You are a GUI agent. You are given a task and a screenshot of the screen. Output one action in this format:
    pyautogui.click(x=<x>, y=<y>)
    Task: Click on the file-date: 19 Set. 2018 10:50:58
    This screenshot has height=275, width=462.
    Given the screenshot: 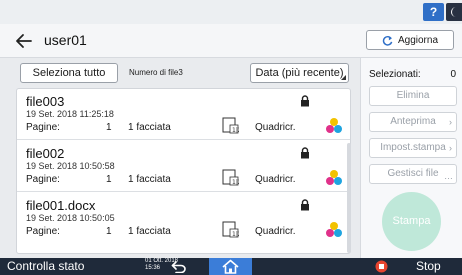 What is the action you would take?
    pyautogui.click(x=70, y=166)
    